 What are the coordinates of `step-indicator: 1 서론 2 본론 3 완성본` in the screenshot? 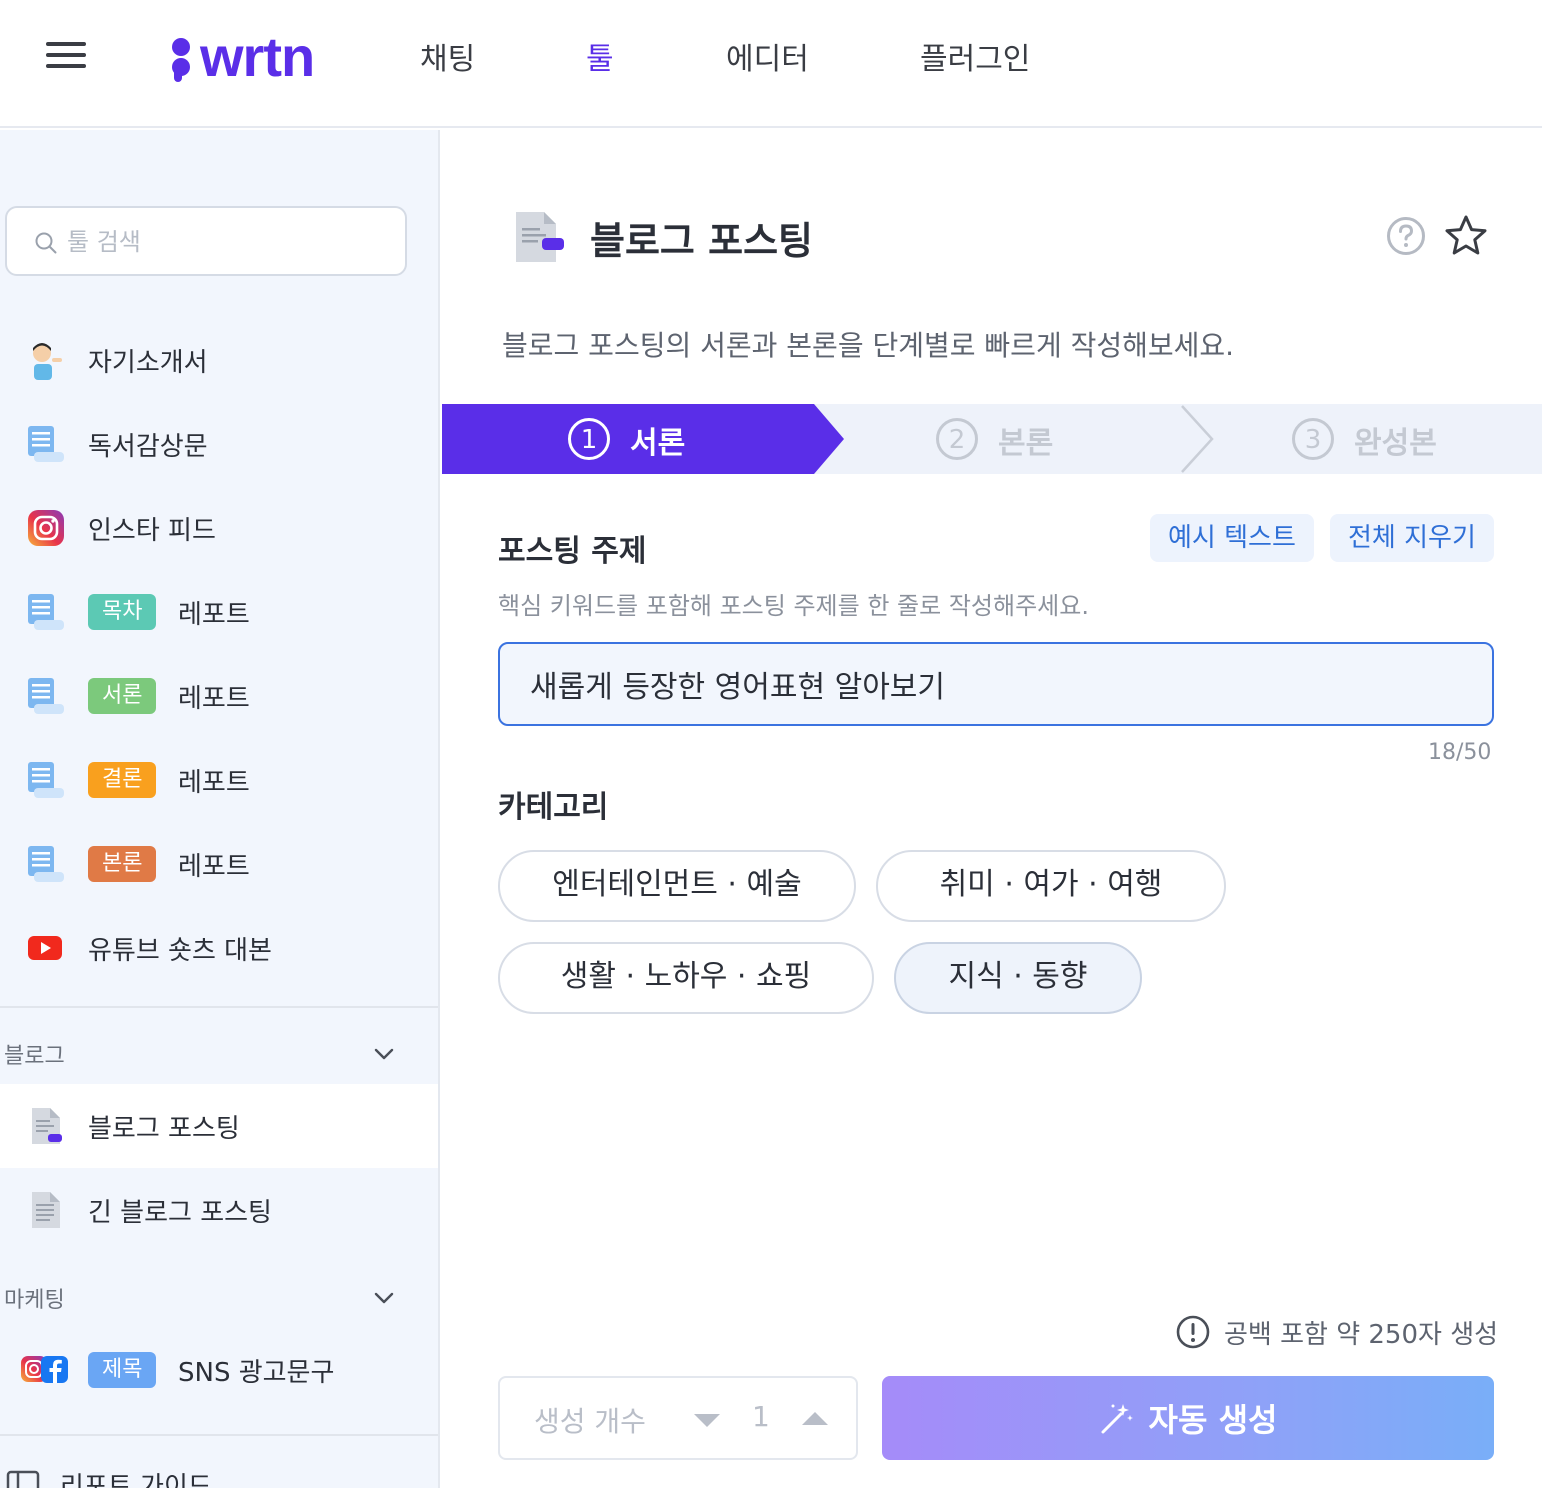 It's located at (992, 439).